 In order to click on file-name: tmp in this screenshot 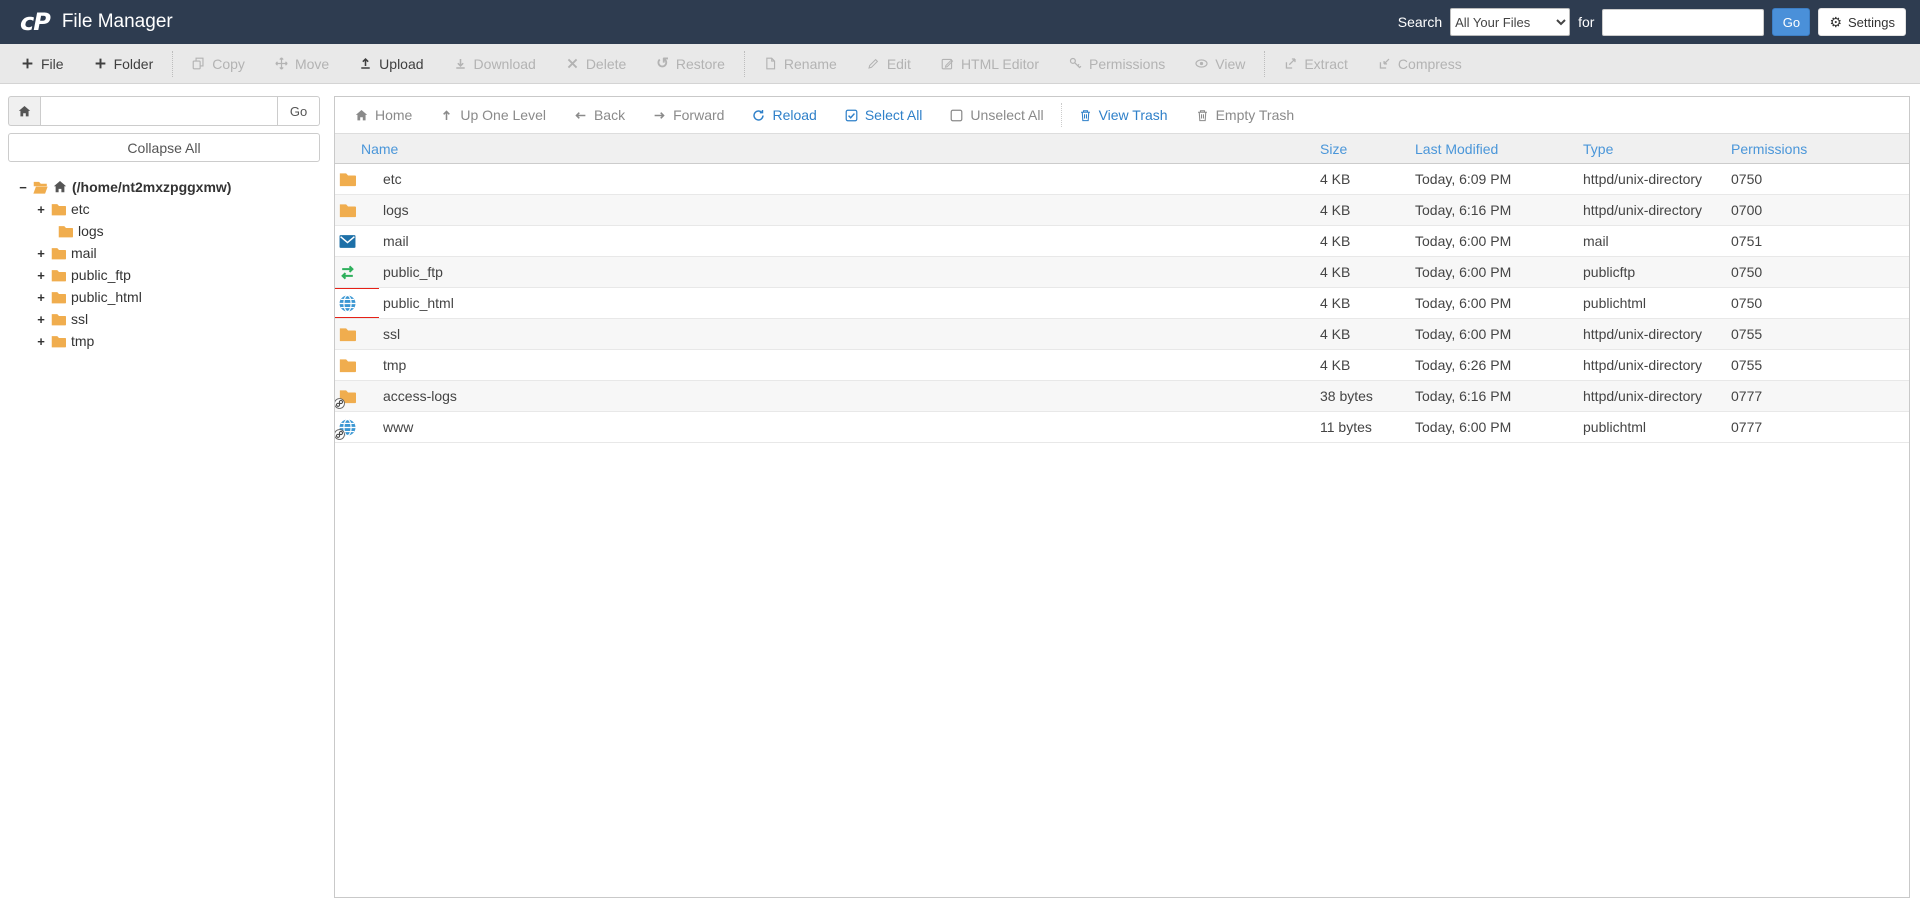, I will do `click(847, 365)`.